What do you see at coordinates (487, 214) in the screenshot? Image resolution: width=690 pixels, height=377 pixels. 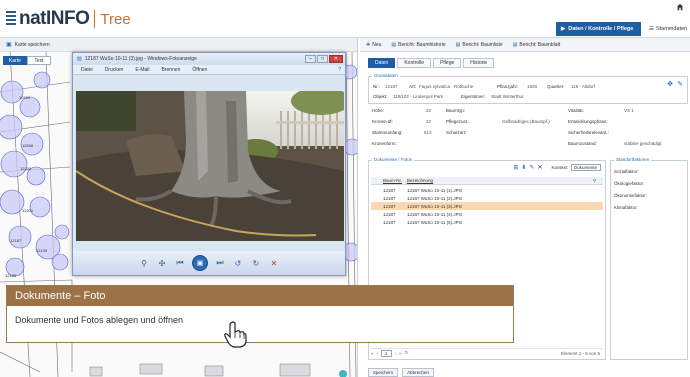 I see `table-row: 12187 12187 WuSo 10-11 (4).JPG` at bounding box center [487, 214].